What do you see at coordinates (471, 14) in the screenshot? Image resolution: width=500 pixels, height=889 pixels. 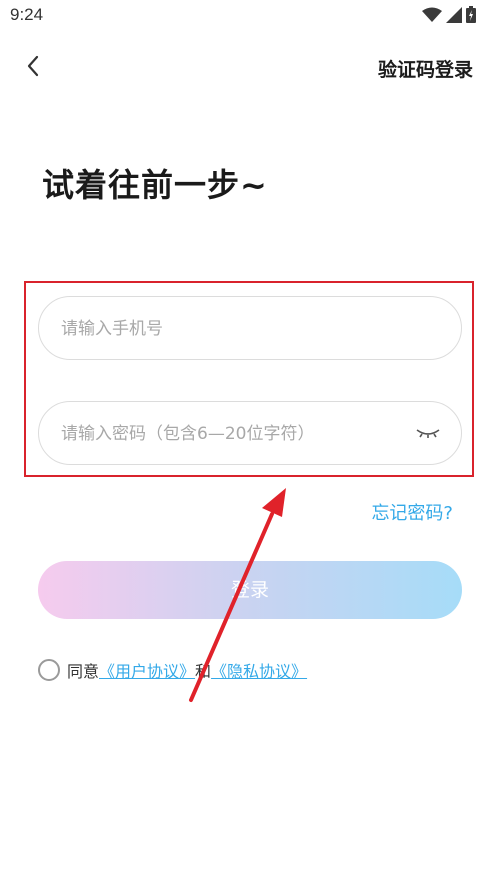 I see `battery-icon` at bounding box center [471, 14].